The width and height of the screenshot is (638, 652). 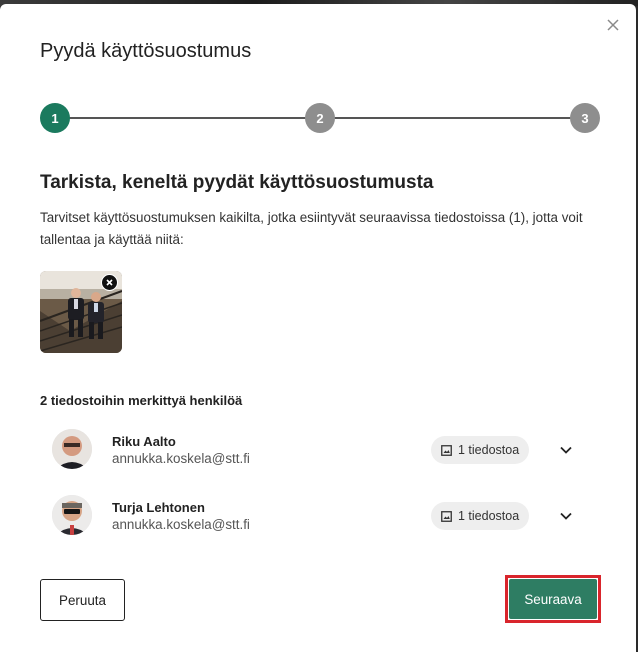 I want to click on next-button: Seuraava, so click(x=553, y=599).